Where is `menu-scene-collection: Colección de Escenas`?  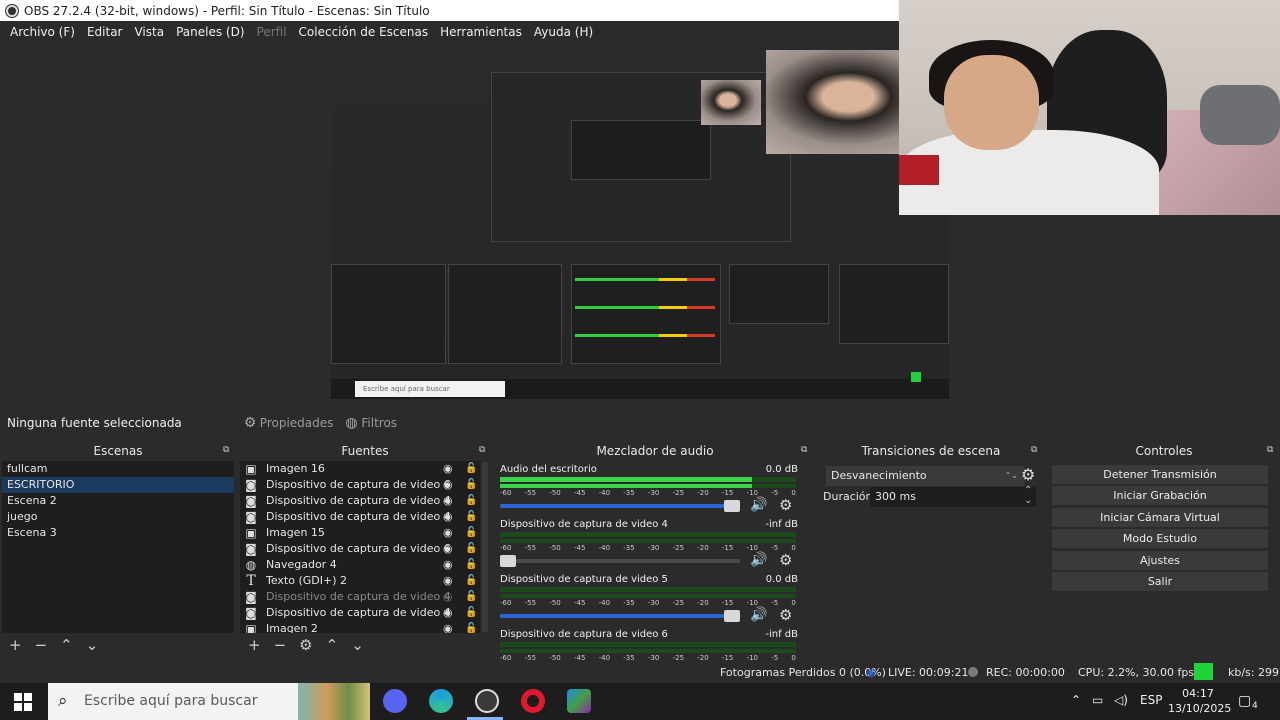 menu-scene-collection: Colección de Escenas is located at coordinates (364, 32).